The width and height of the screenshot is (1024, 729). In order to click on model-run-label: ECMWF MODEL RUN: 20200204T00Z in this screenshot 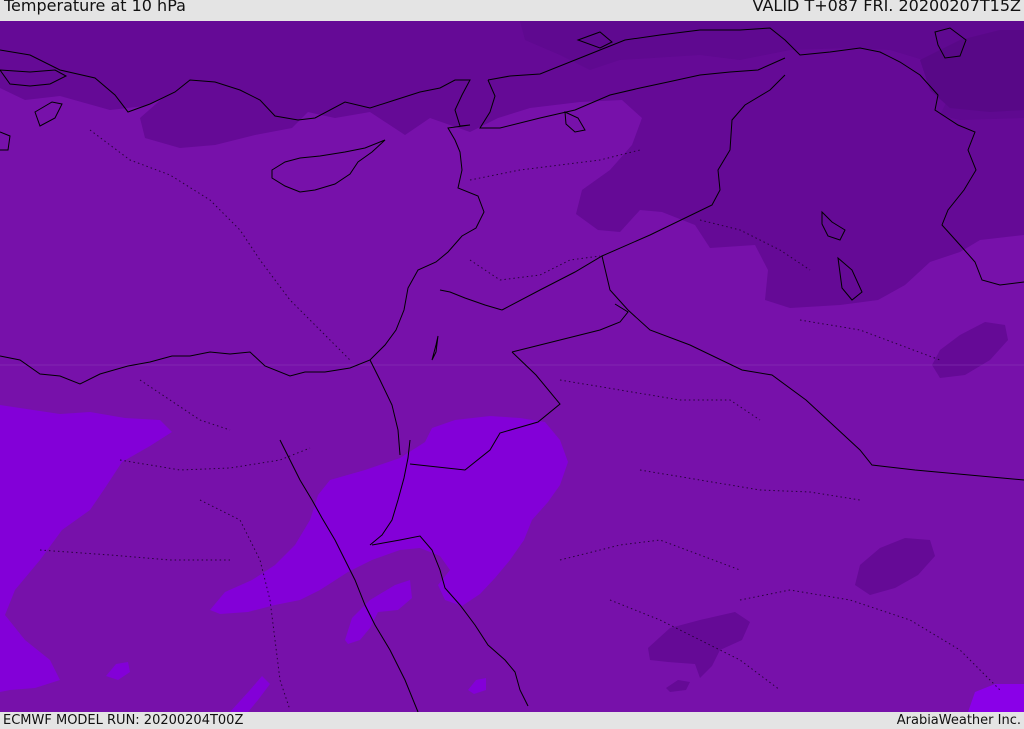, I will do `click(123, 720)`.